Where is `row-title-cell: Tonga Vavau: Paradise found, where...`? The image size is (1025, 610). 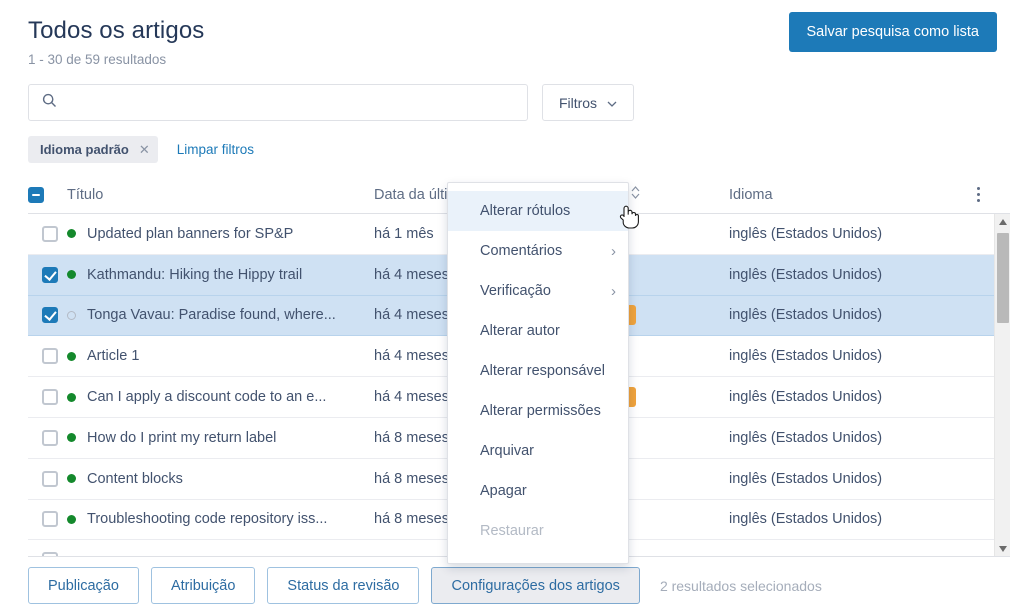 row-title-cell: Tonga Vavau: Paradise found, where... is located at coordinates (220, 315).